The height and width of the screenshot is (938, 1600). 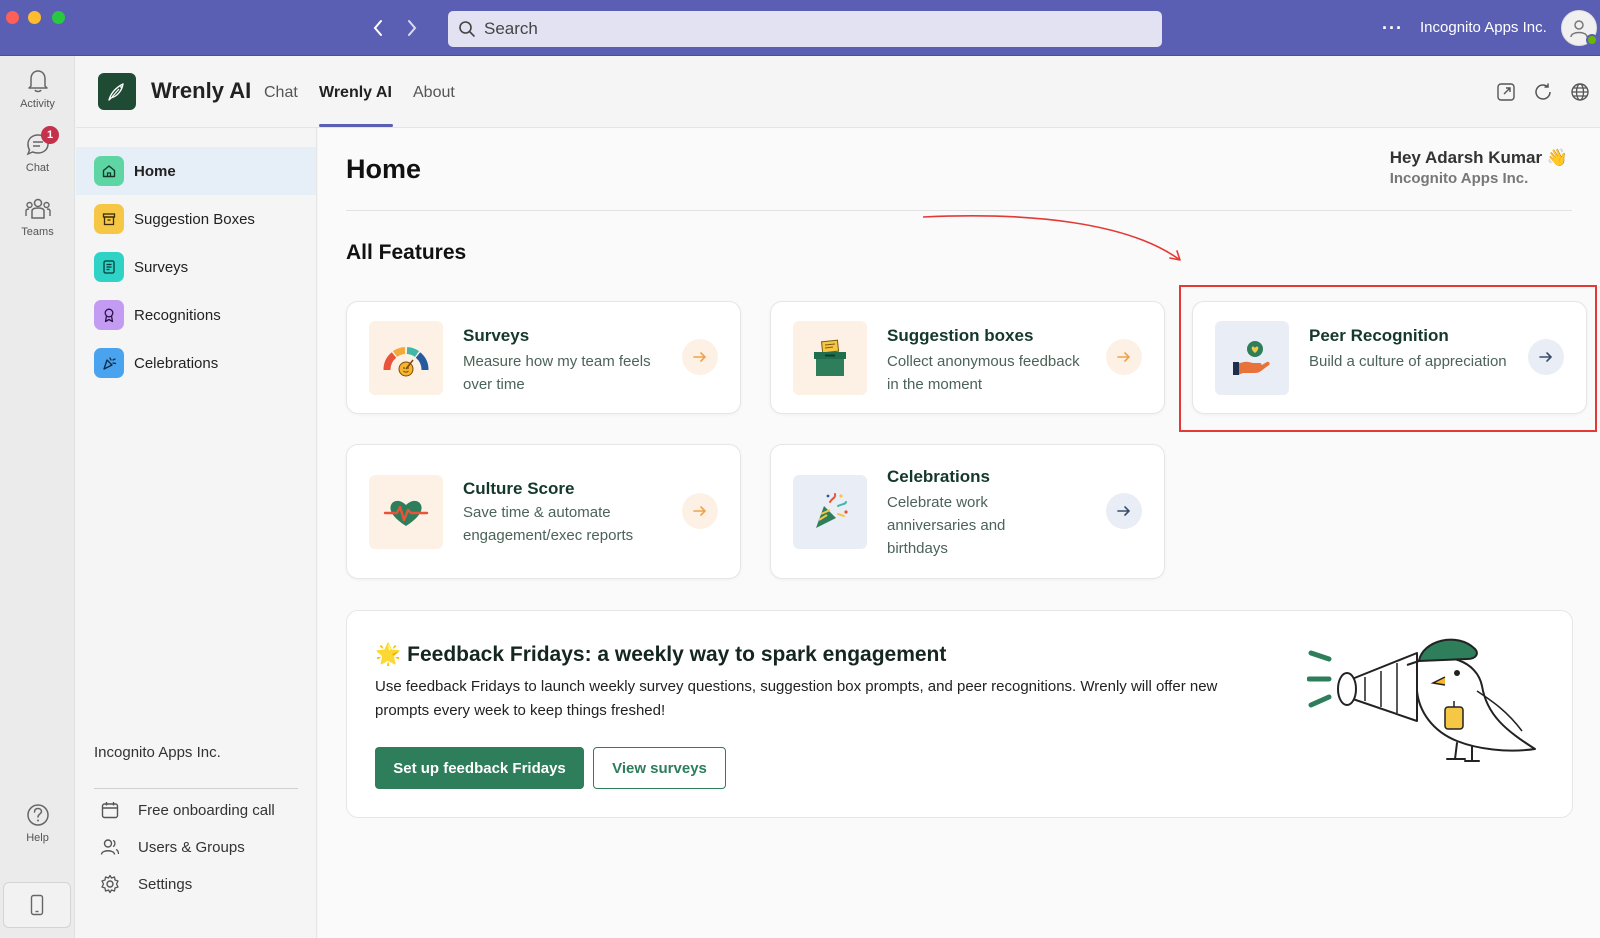 What do you see at coordinates (388, 654) in the screenshot?
I see `star-icon: 🌟` at bounding box center [388, 654].